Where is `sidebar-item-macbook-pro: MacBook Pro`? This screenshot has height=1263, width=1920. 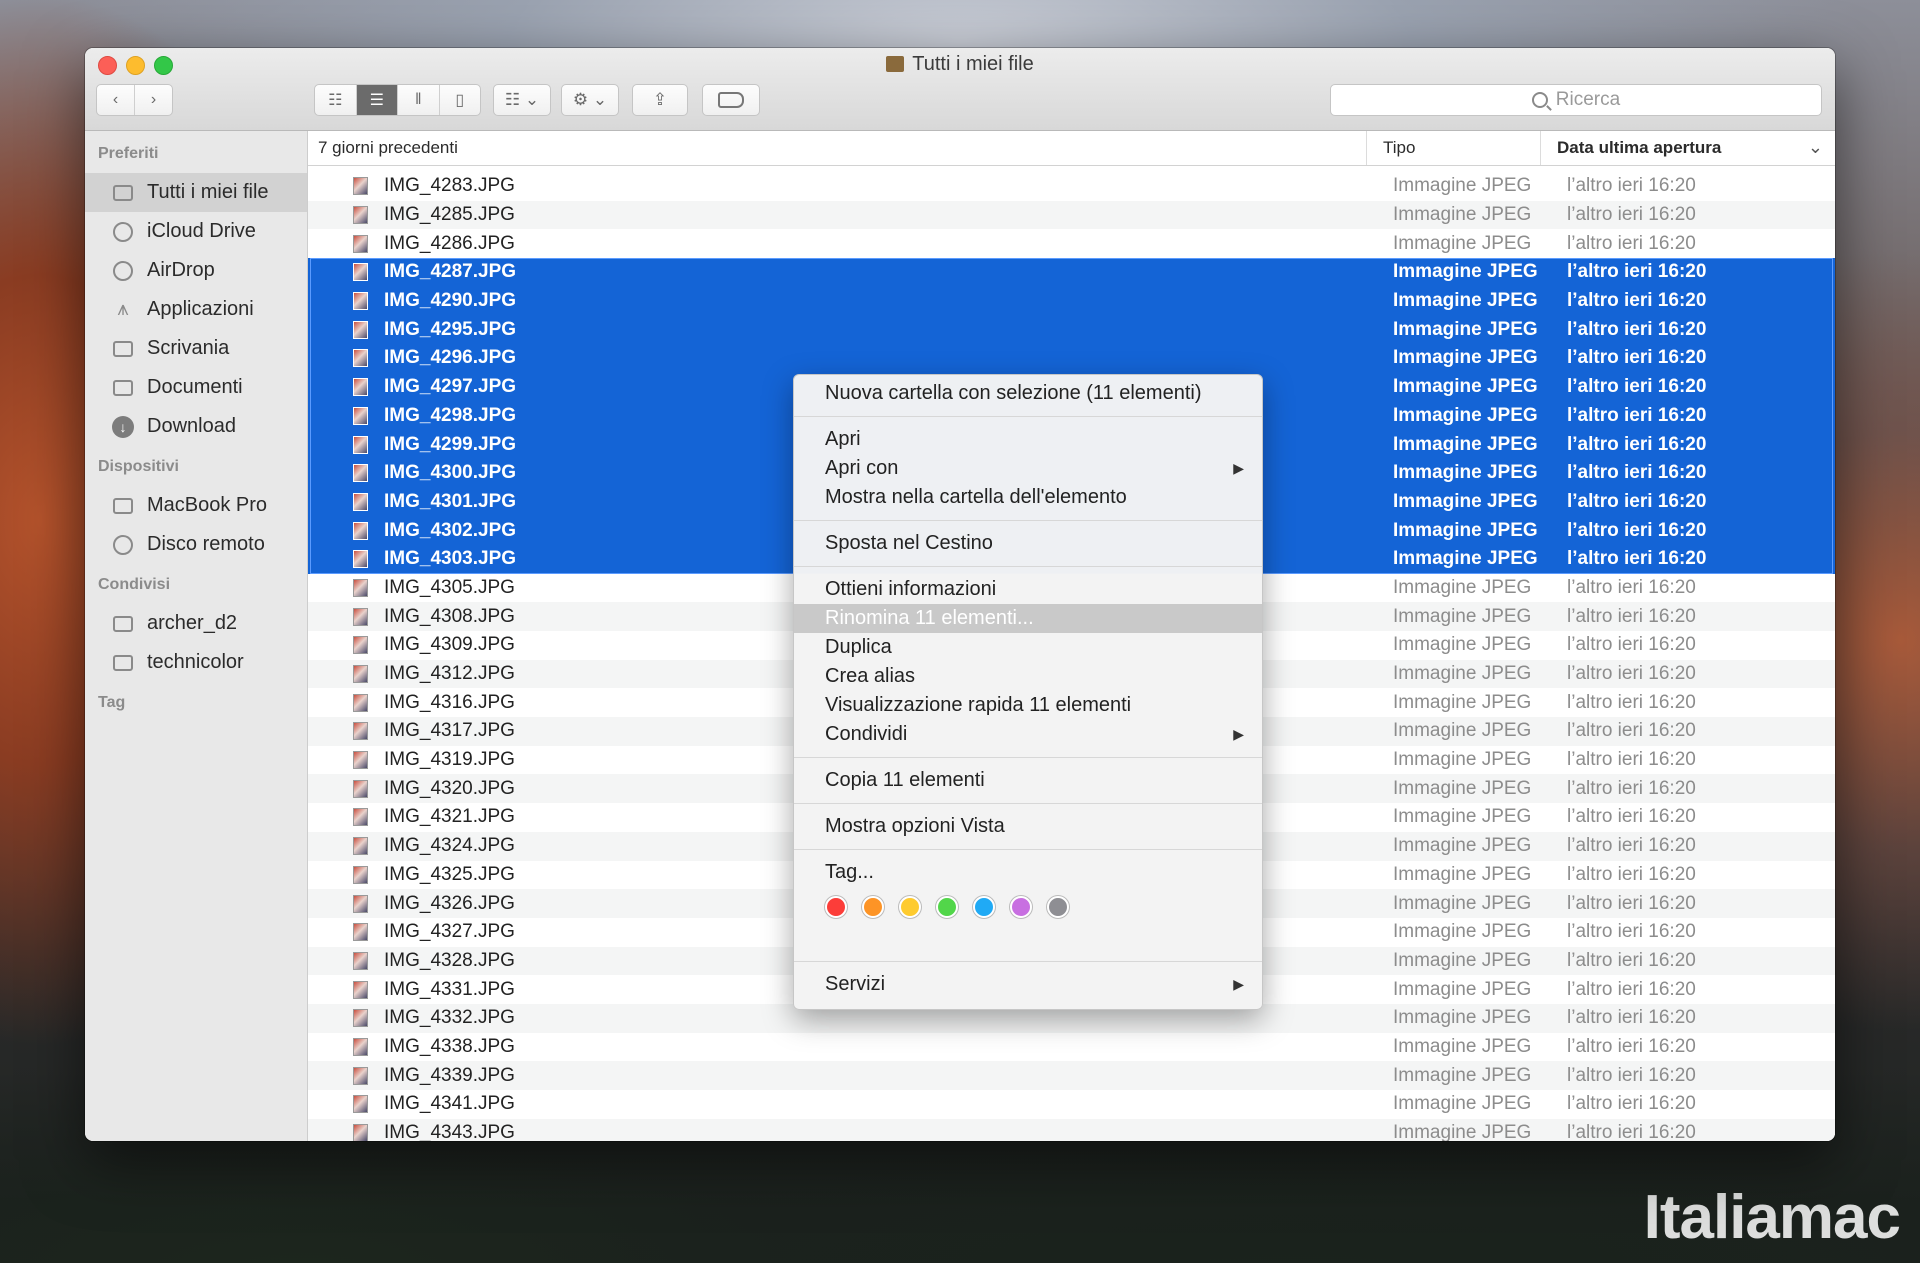
sidebar-item-macbook-pro: MacBook Pro is located at coordinates (196, 505).